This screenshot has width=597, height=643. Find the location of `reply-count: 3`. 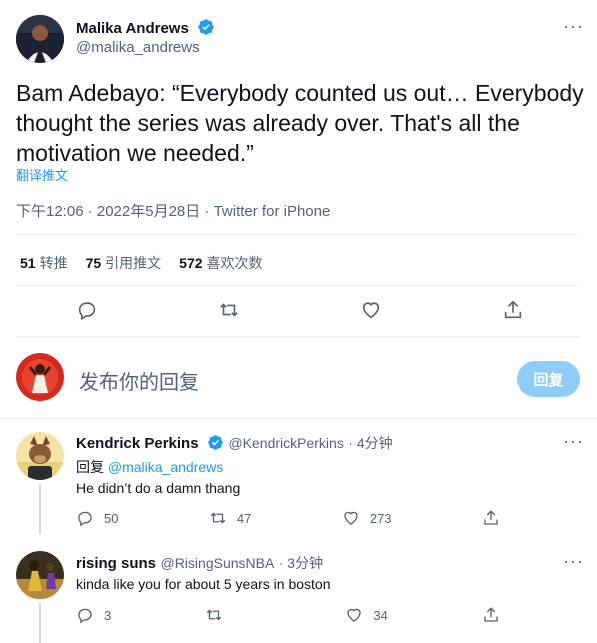

reply-count: 3 is located at coordinates (108, 615).